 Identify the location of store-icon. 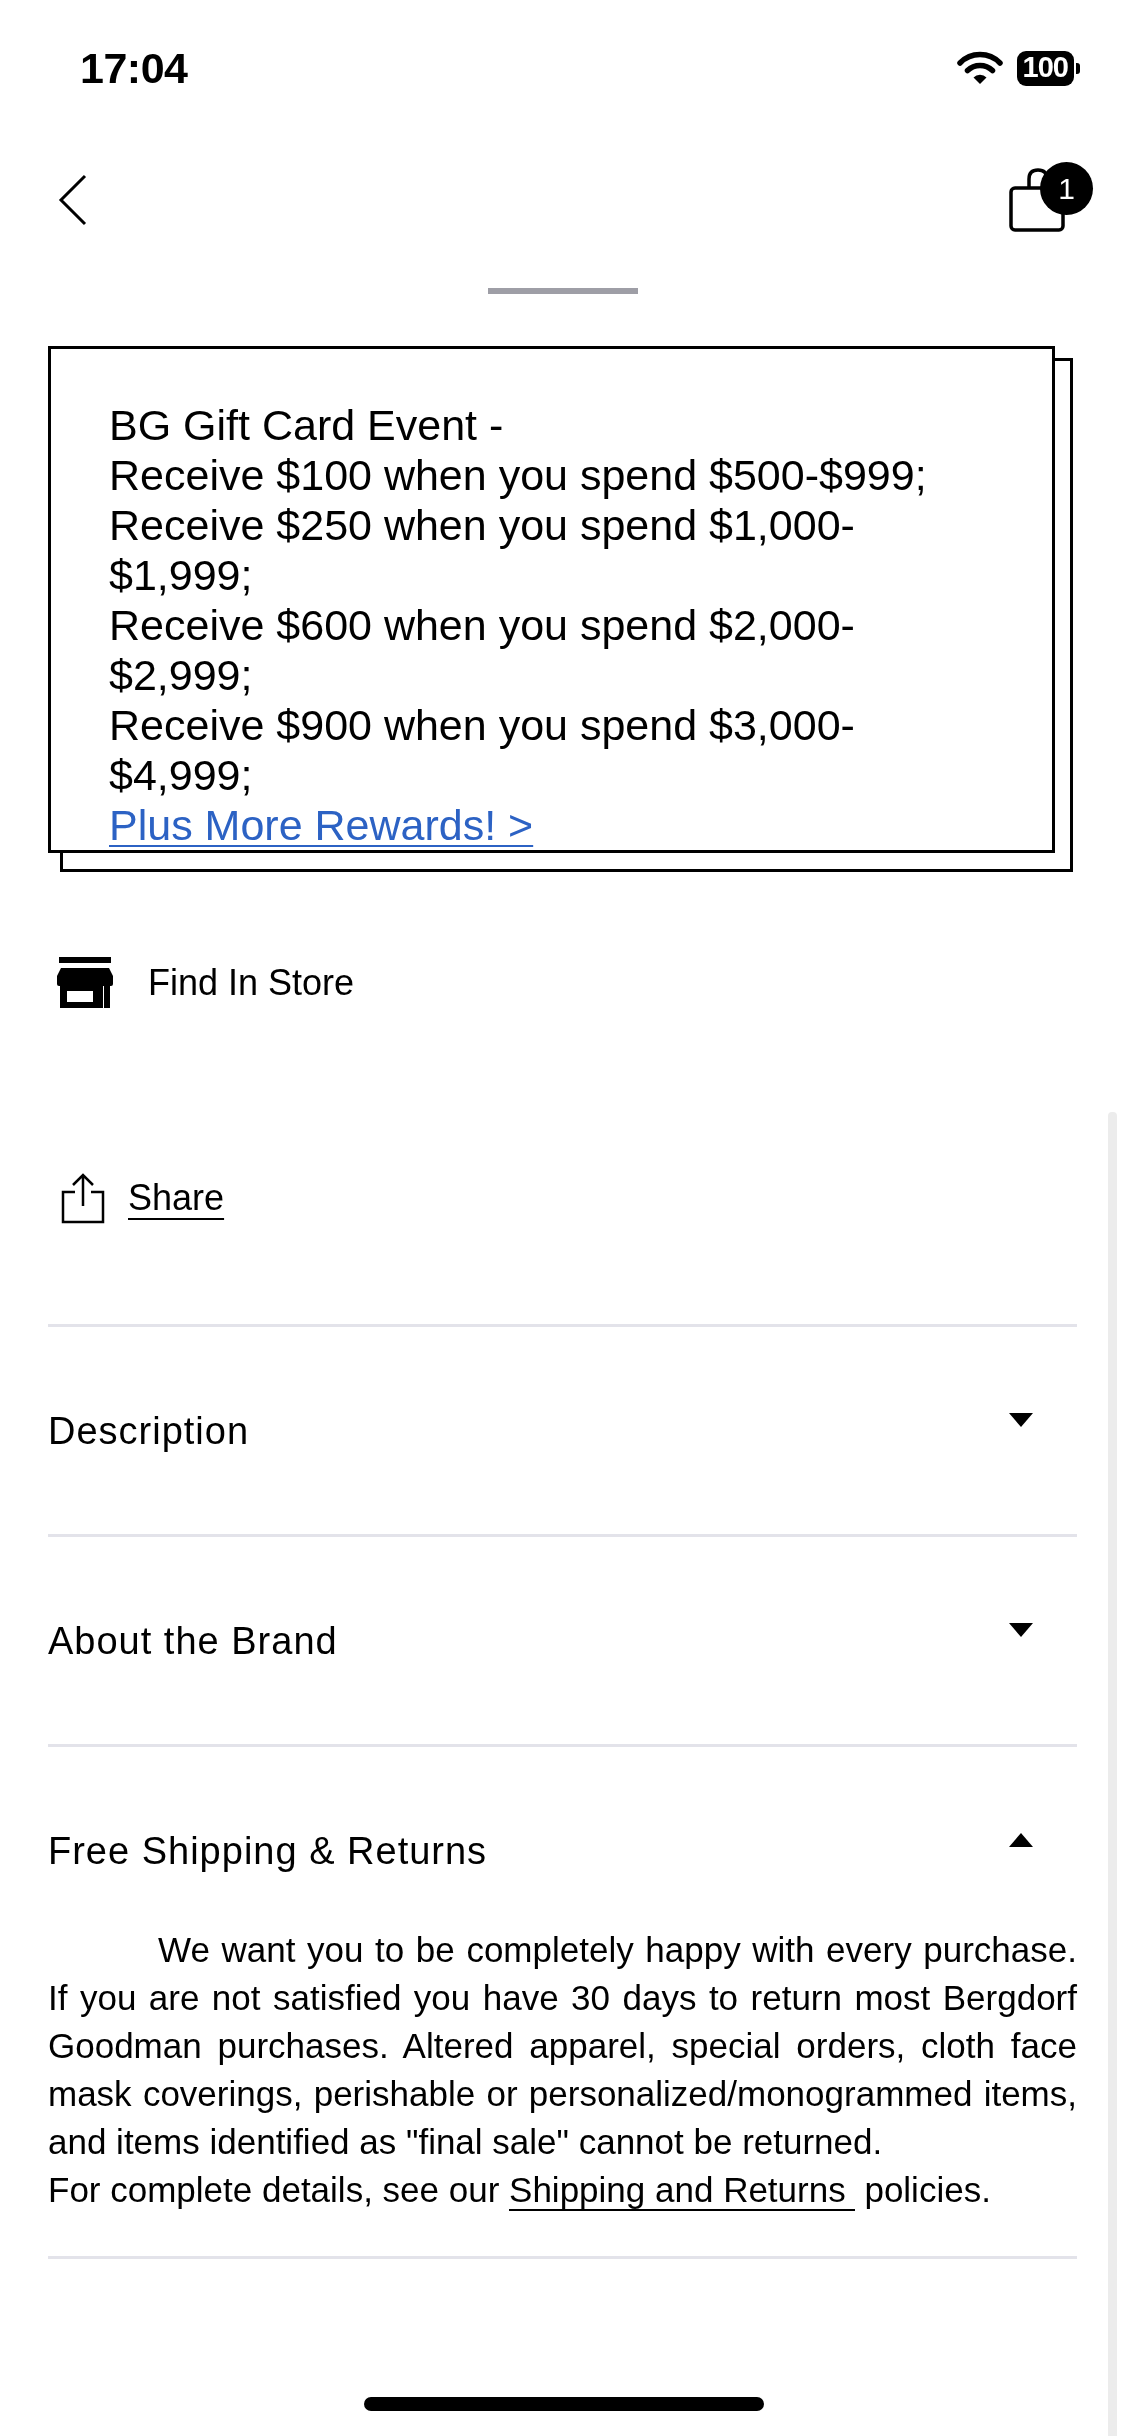
(85, 982).